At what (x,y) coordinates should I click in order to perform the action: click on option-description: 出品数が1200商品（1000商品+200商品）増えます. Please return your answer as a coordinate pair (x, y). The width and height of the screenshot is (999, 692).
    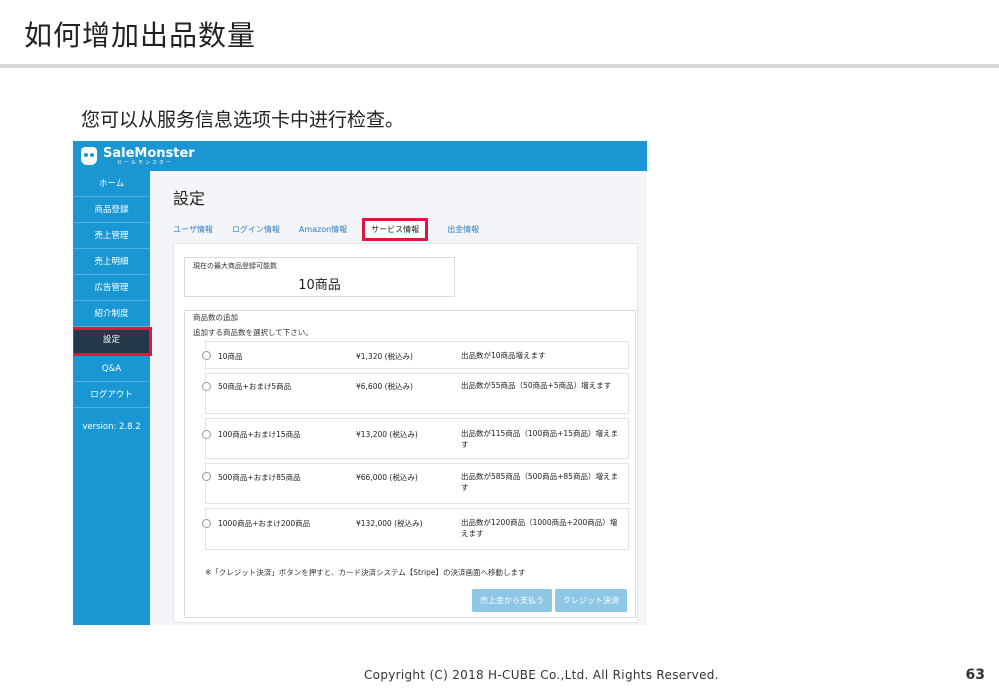
    Looking at the image, I should click on (539, 528).